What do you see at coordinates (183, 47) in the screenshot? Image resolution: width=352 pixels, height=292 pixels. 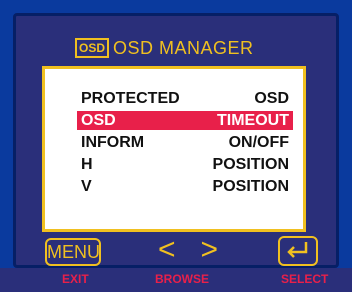 I see `page-title: OSD MANAGER` at bounding box center [183, 47].